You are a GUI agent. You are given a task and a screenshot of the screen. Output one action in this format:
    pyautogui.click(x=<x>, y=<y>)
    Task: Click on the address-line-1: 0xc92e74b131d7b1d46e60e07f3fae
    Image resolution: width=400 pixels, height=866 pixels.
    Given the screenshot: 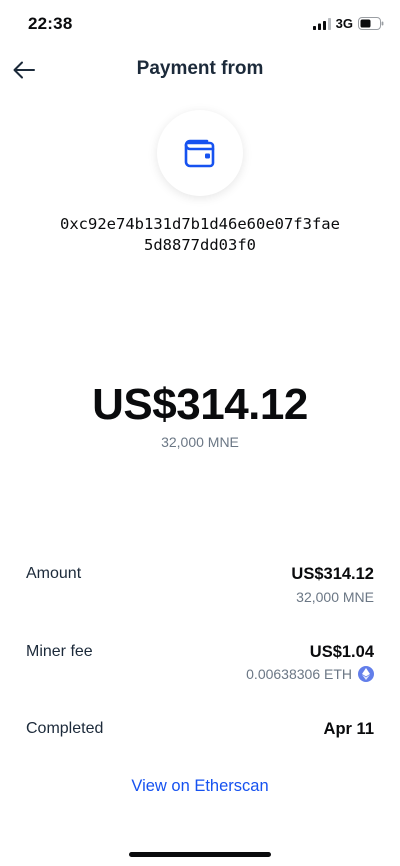 What is the action you would take?
    pyautogui.click(x=200, y=224)
    